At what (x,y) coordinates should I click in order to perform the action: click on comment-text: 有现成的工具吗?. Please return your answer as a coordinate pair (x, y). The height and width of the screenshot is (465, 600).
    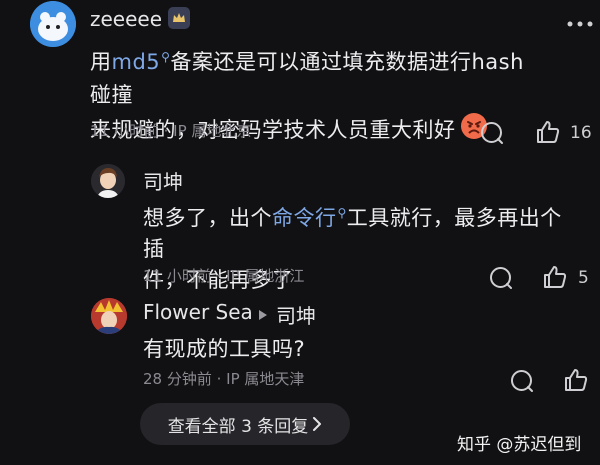
    Looking at the image, I should click on (224, 349).